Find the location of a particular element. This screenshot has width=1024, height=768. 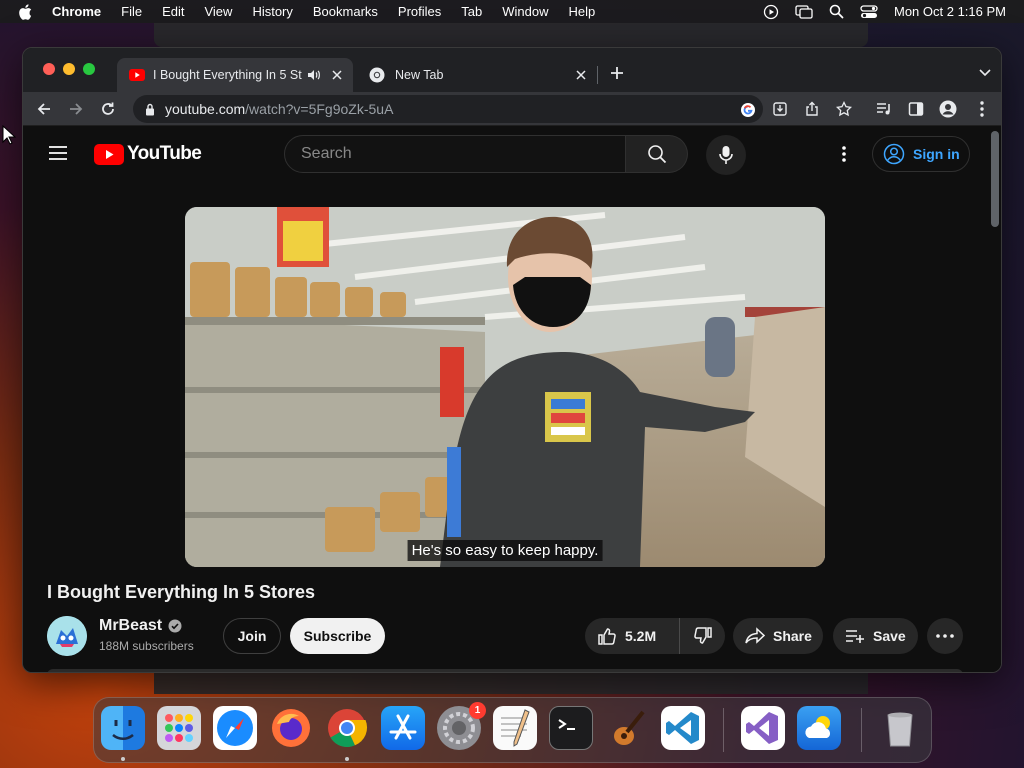

chrome-menu-icon is located at coordinates (982, 109).